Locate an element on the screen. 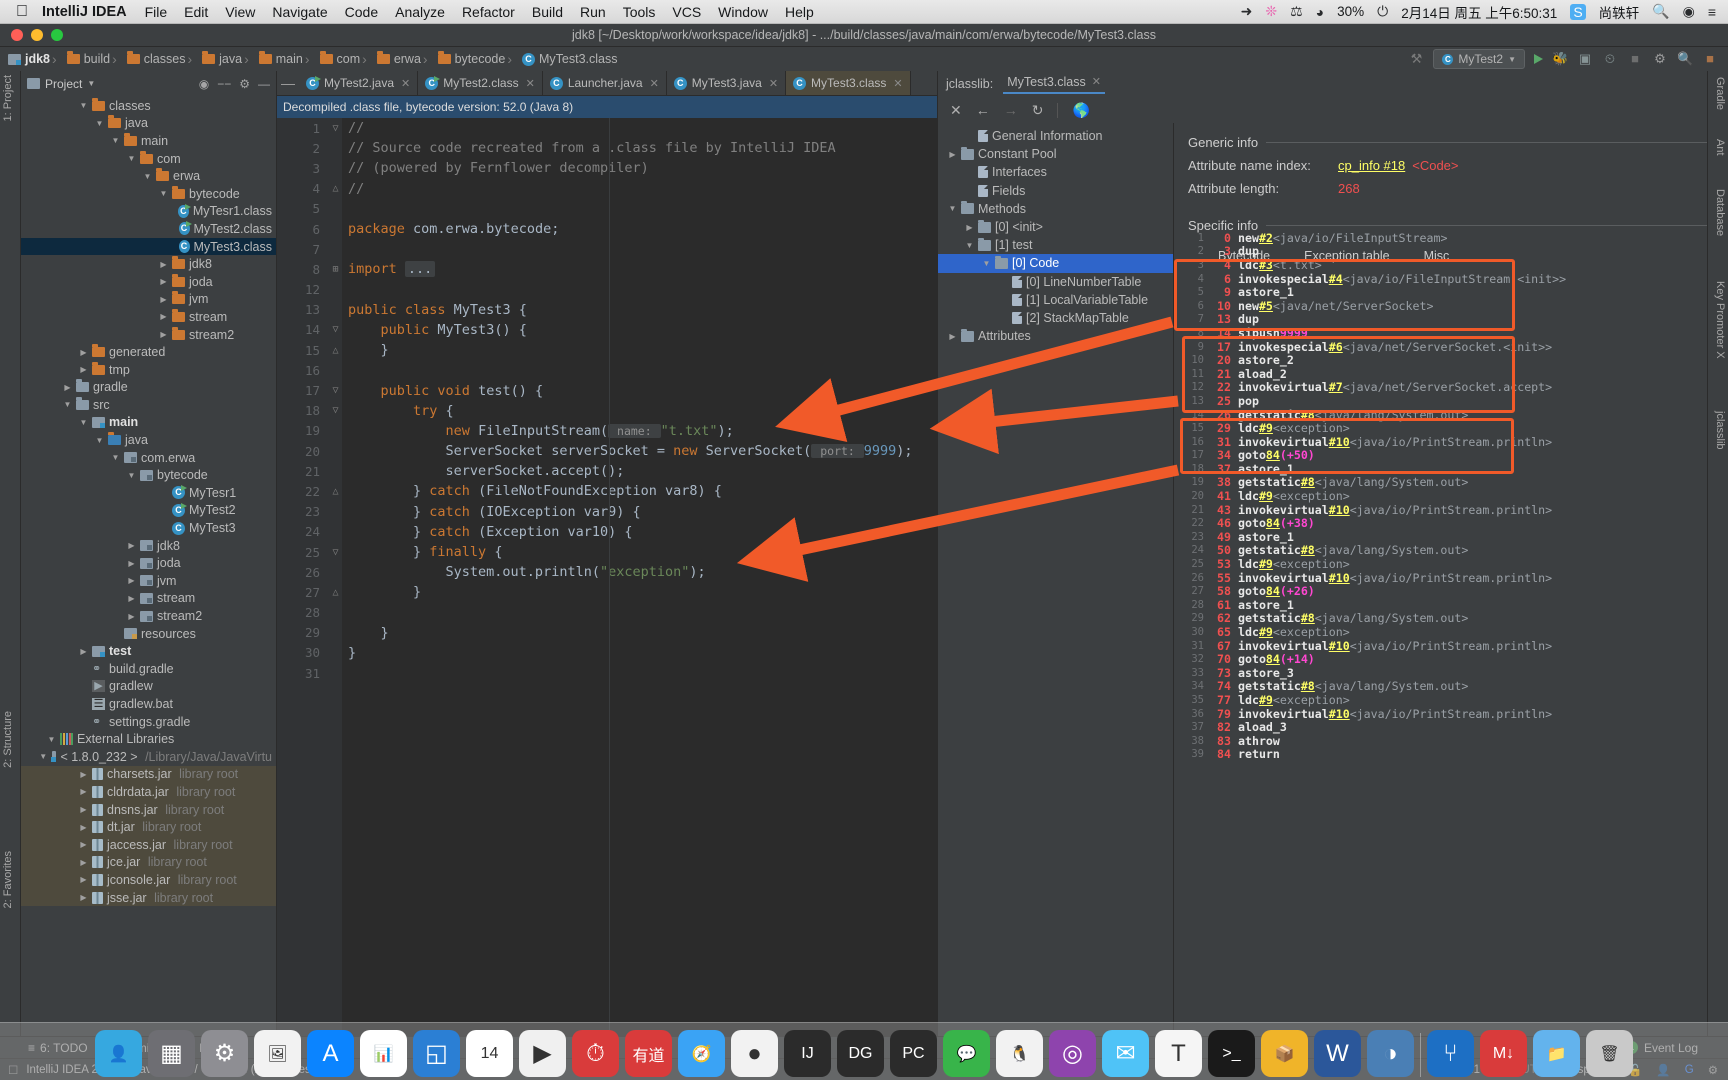 The width and height of the screenshot is (1728, 1080). menu-build: Build is located at coordinates (547, 12).